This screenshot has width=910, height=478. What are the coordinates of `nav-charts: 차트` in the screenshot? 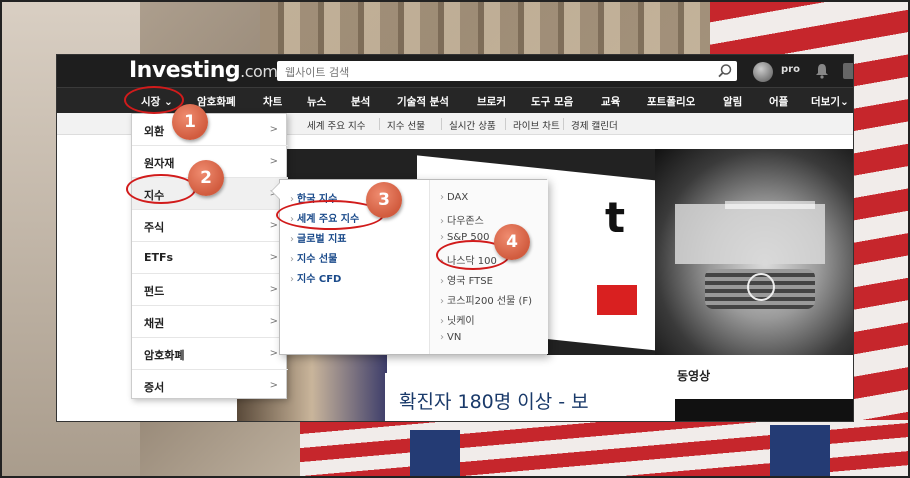 It's located at (272, 101).